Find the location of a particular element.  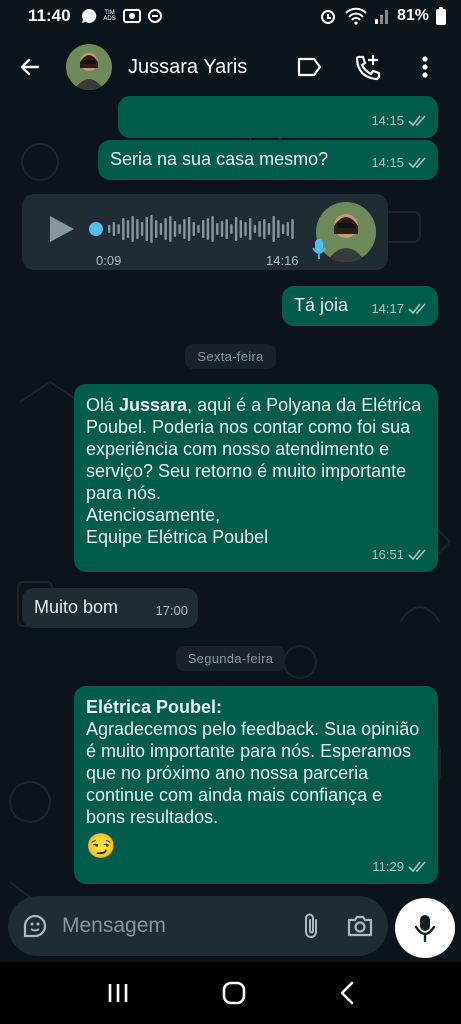

recent-apps-icon is located at coordinates (118, 993).